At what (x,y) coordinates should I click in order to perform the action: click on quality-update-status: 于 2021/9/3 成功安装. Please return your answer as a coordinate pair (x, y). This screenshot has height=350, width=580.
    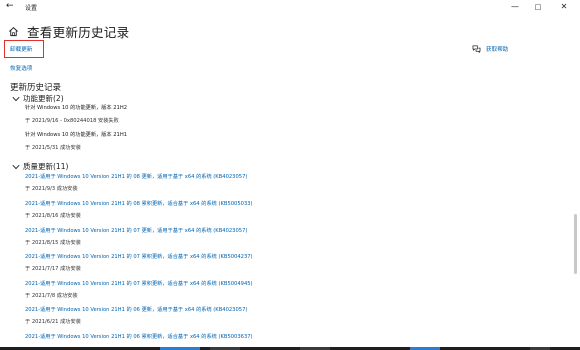
    Looking at the image, I should click on (51, 189).